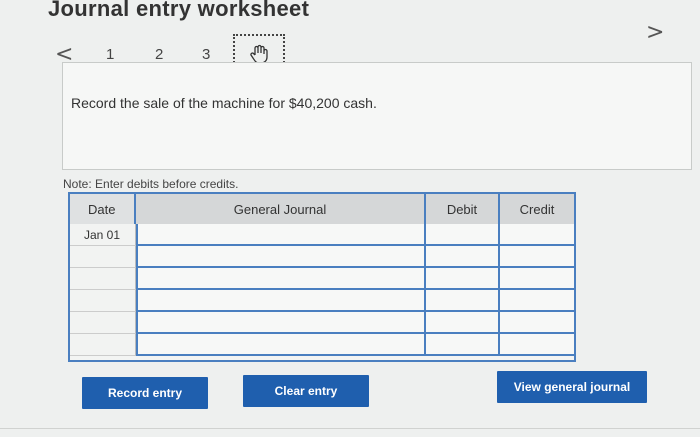  I want to click on instruction-note: Note: Enter debits before credits., so click(151, 184).